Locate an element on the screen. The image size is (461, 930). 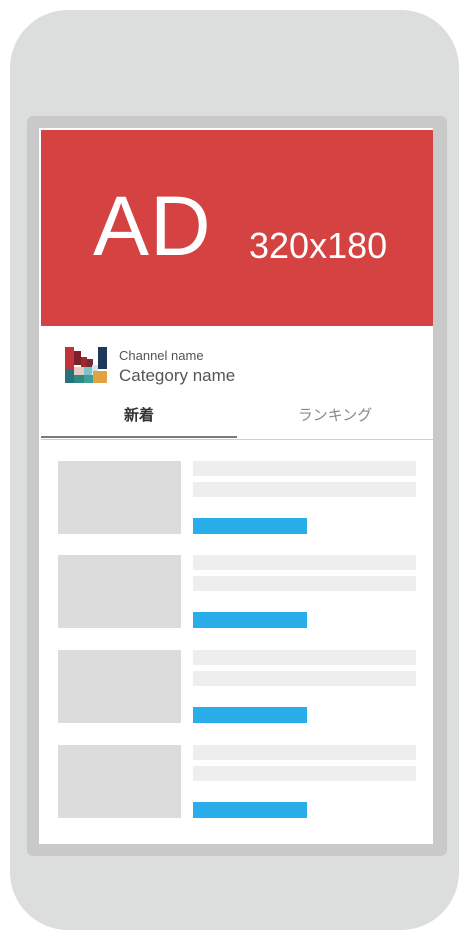
tab-bar: 新着 ランキング is located at coordinates (237, 419).